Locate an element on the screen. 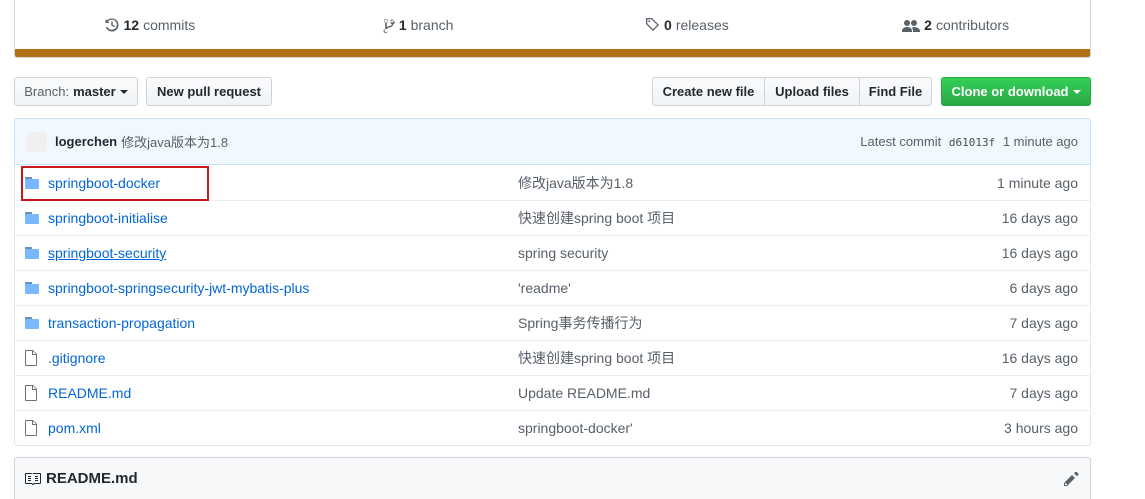 This screenshot has height=499, width=1145. file-age: 6 days ago is located at coordinates (1044, 288).